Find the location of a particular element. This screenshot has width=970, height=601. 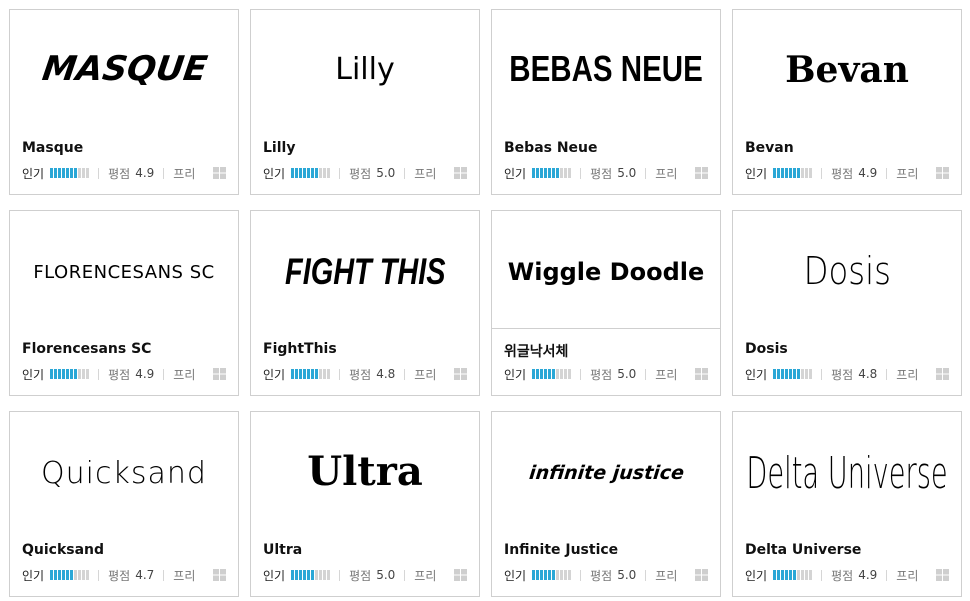

font-name: Masque is located at coordinates (52, 148).